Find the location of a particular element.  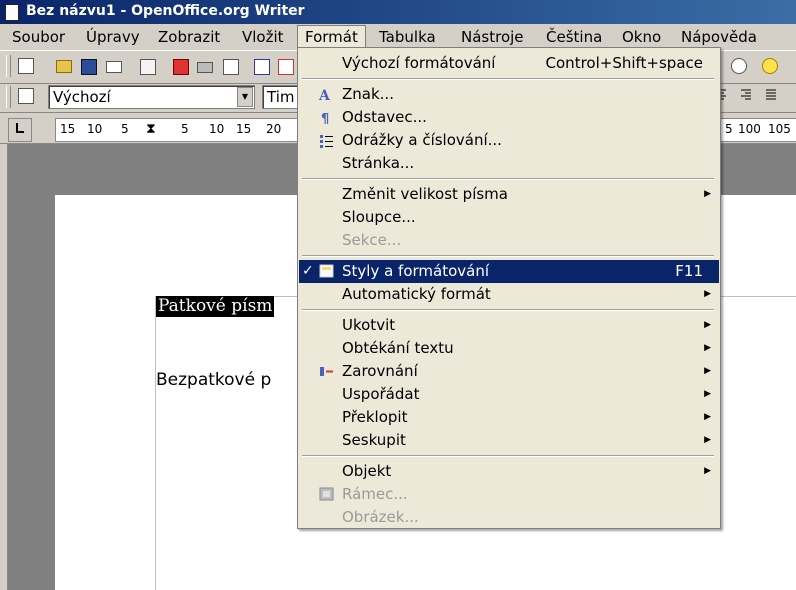

menu-item-object: Objekt ▶ is located at coordinates (509, 471).